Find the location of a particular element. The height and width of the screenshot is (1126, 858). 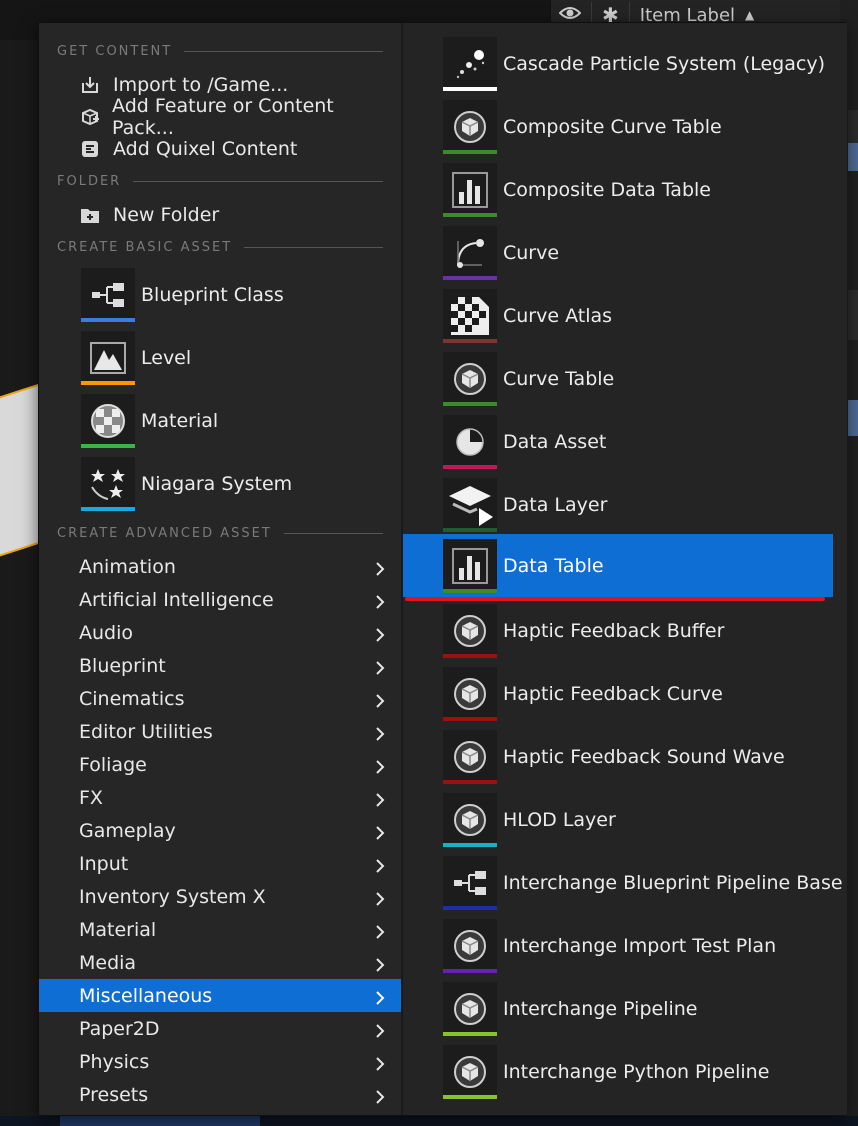

category-label: Physics is located at coordinates (114, 1061).